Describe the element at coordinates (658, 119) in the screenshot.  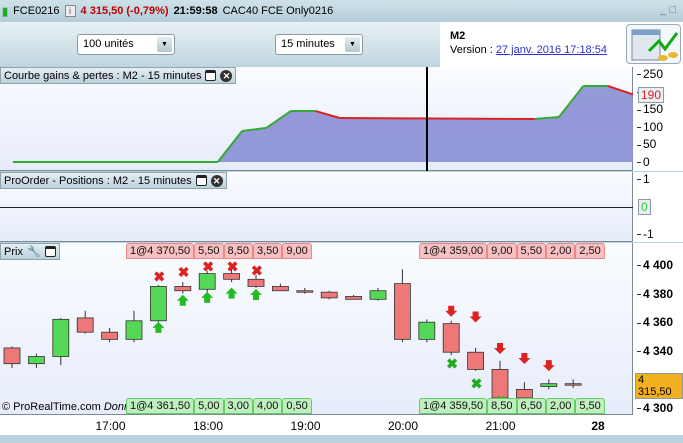
I see `equity-axis: 250200150100500190` at that location.